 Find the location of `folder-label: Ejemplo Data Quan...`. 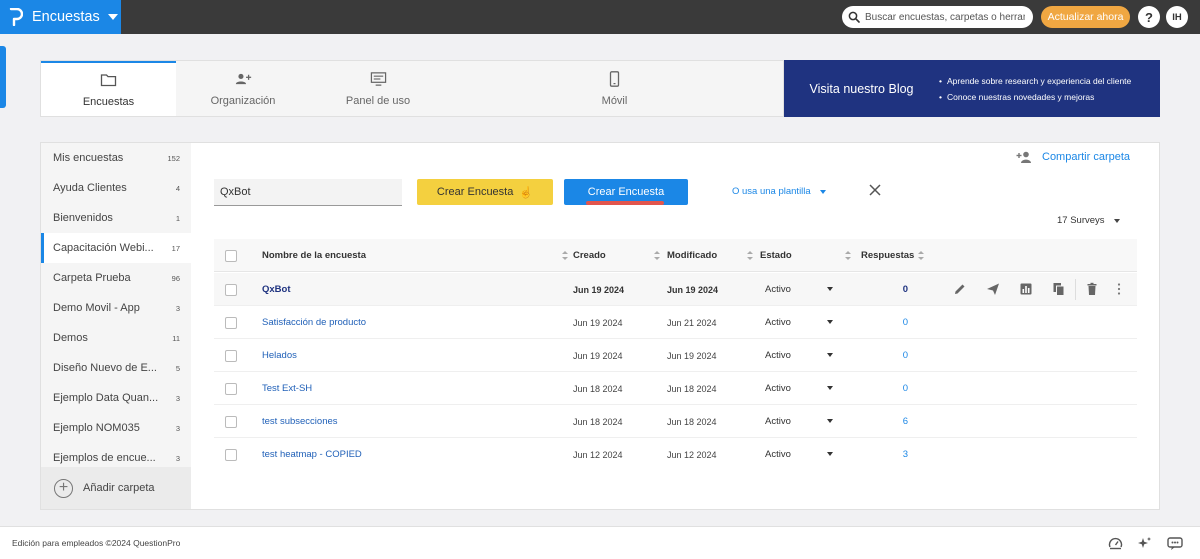

folder-label: Ejemplo Data Quan... is located at coordinates (106, 398).